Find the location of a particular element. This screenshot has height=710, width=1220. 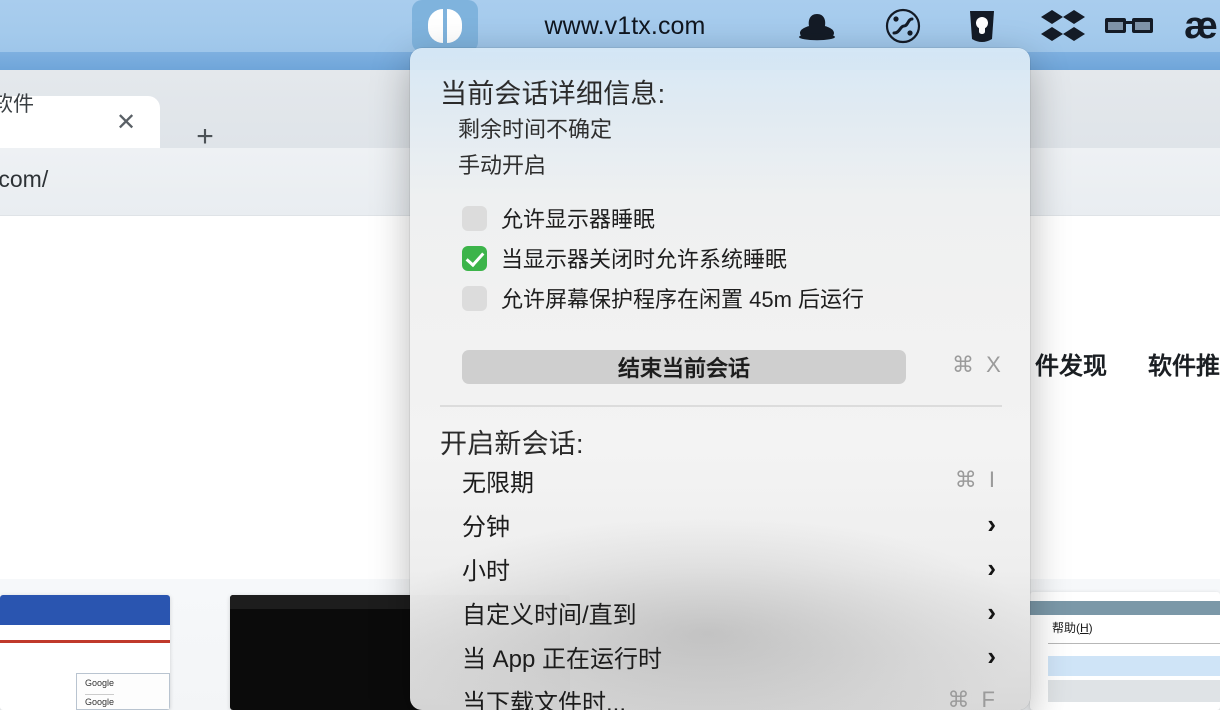

thumb-blue-header is located at coordinates (85, 610).